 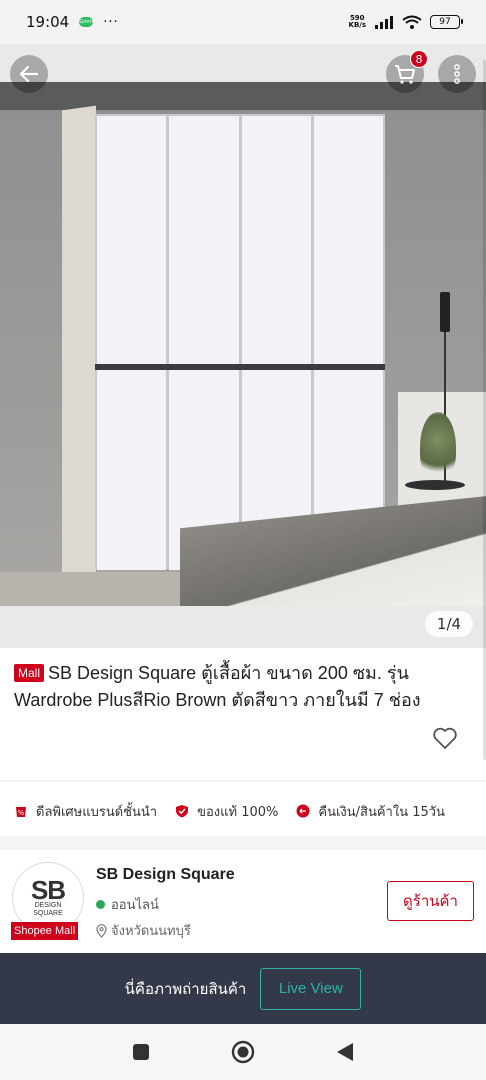 What do you see at coordinates (449, 624) in the screenshot?
I see `image-counter: 1/4` at bounding box center [449, 624].